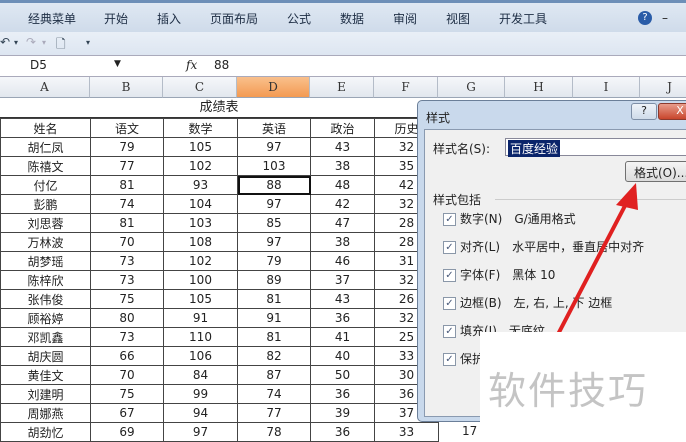 The image size is (686, 442). Describe the element at coordinates (63, 66) in the screenshot. I see `name-box: D5` at that location.